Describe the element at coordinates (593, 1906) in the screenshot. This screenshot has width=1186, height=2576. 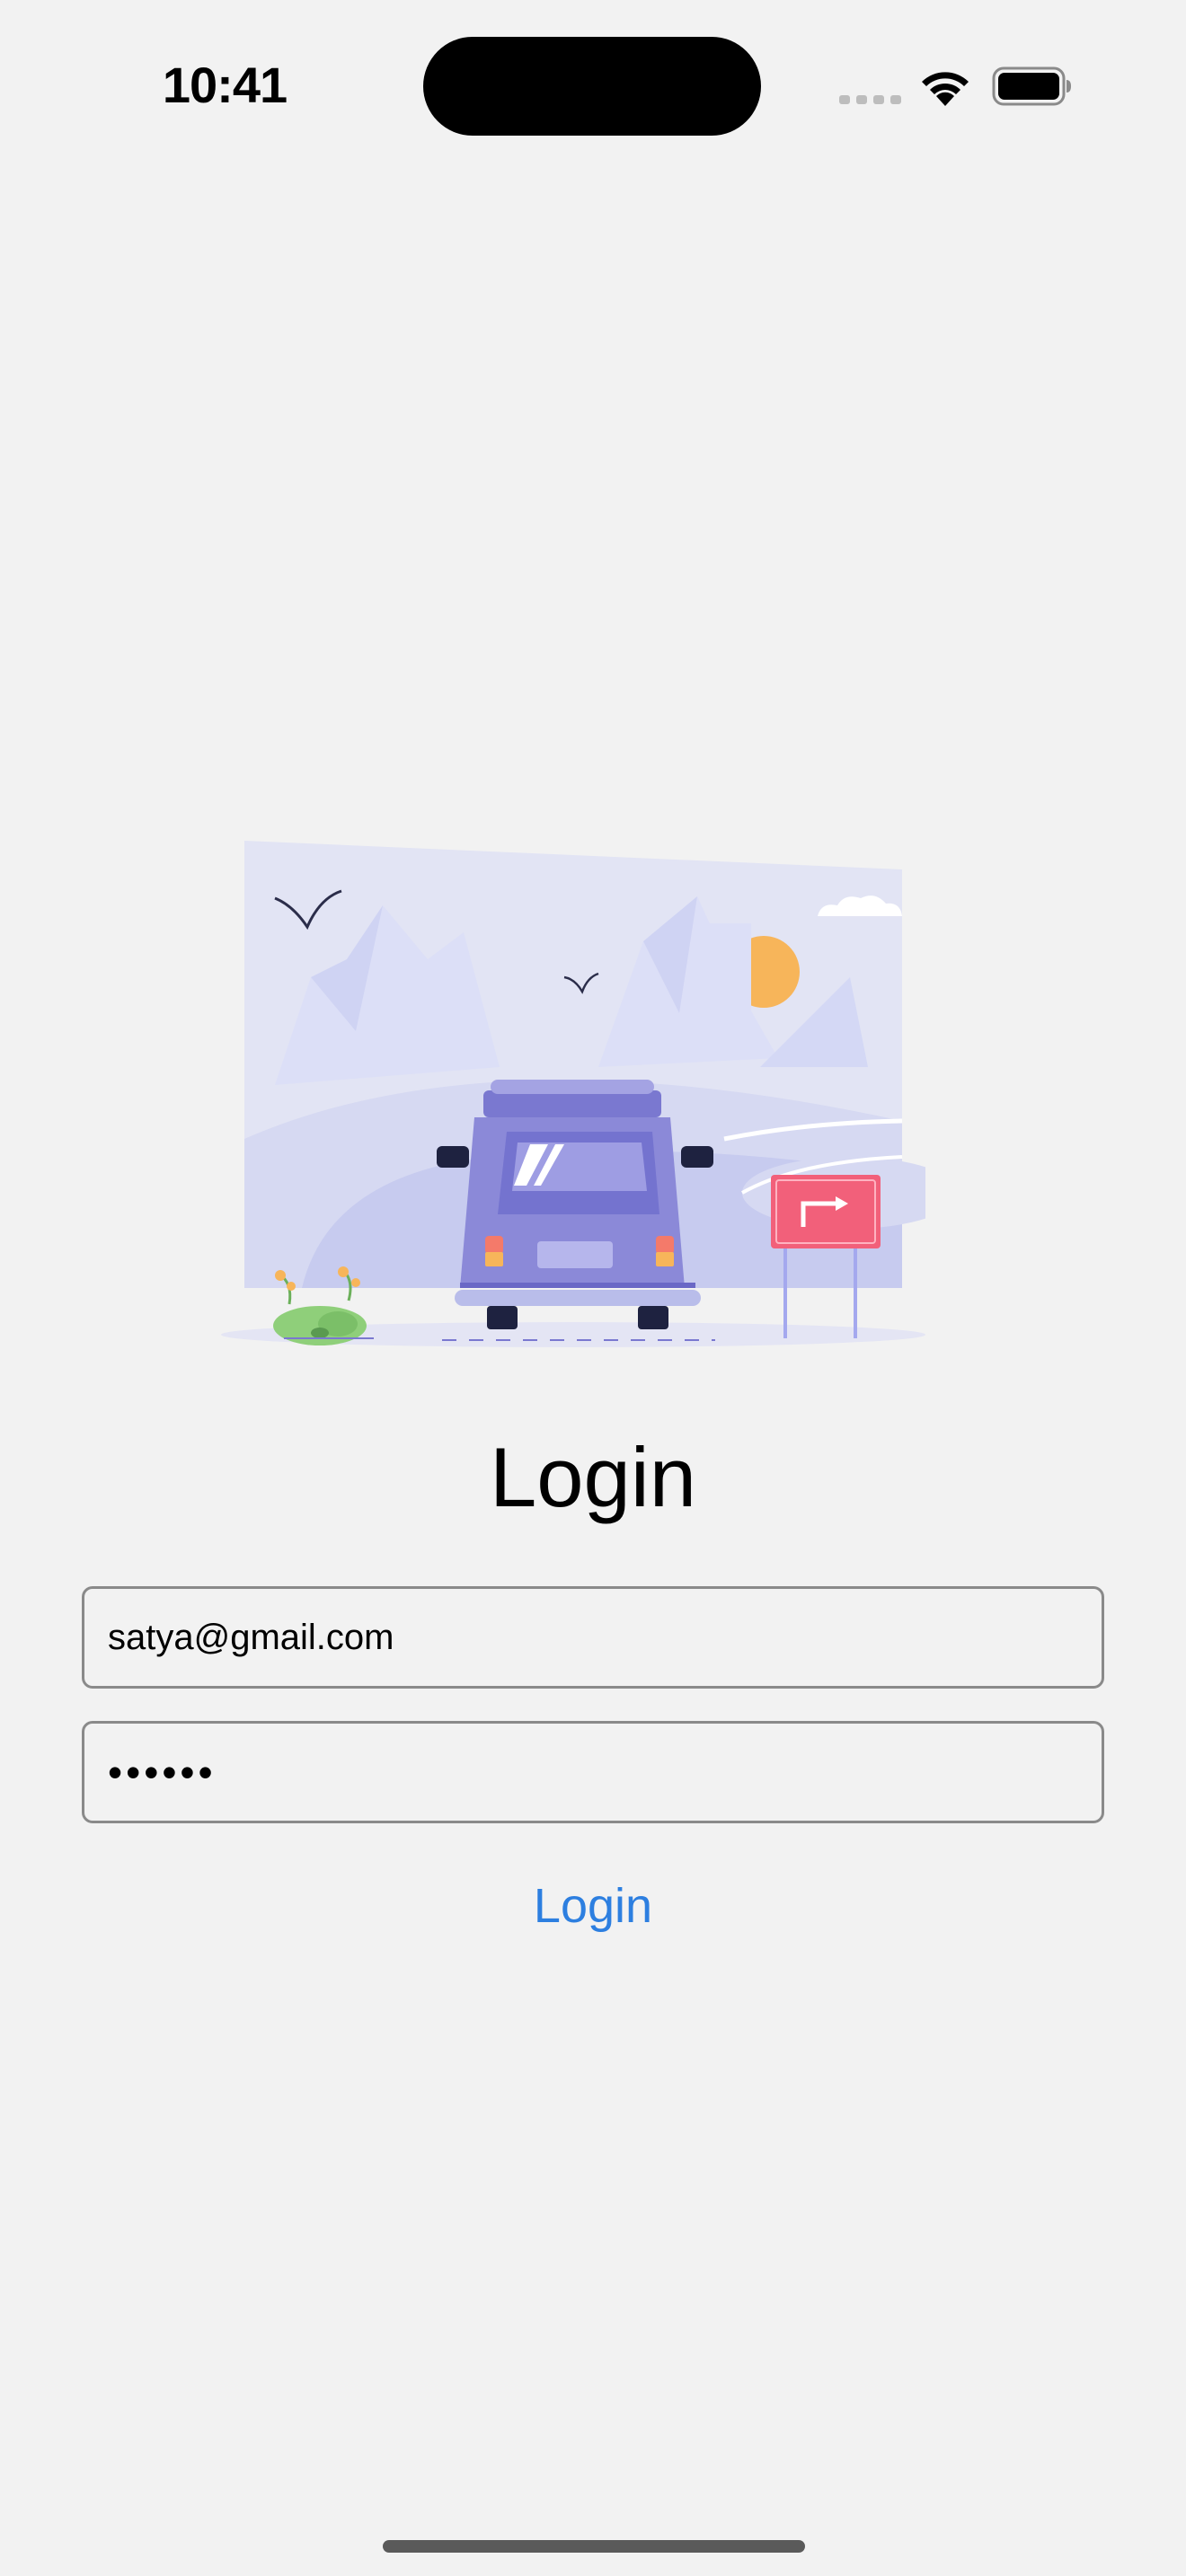
I see `login-button: Login` at that location.